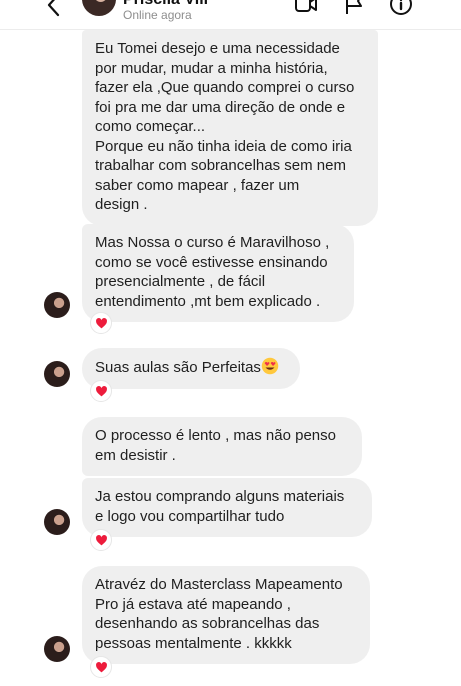  What do you see at coordinates (401, 8) in the screenshot?
I see `info-icon` at bounding box center [401, 8].